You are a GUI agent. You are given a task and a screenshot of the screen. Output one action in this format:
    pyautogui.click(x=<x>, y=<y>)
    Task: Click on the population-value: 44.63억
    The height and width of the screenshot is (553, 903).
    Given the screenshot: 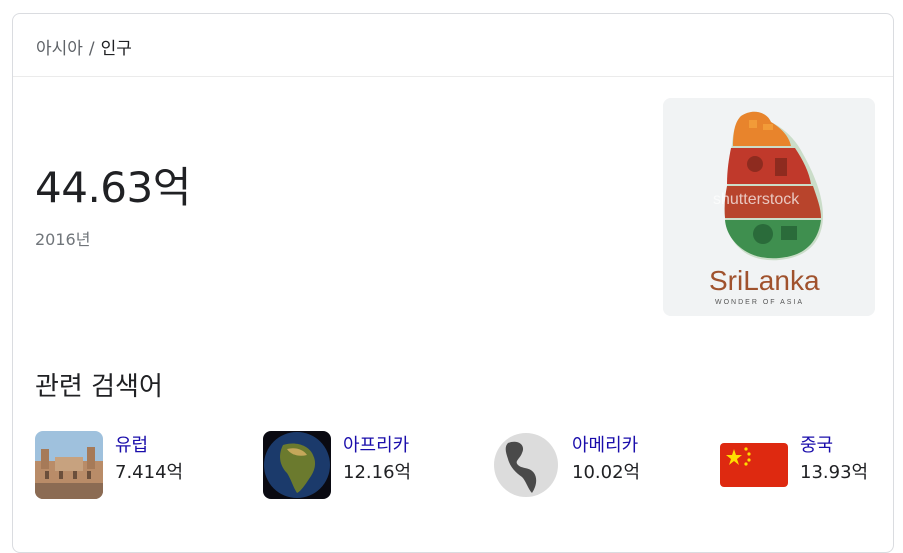 What is the action you would take?
    pyautogui.click(x=113, y=187)
    